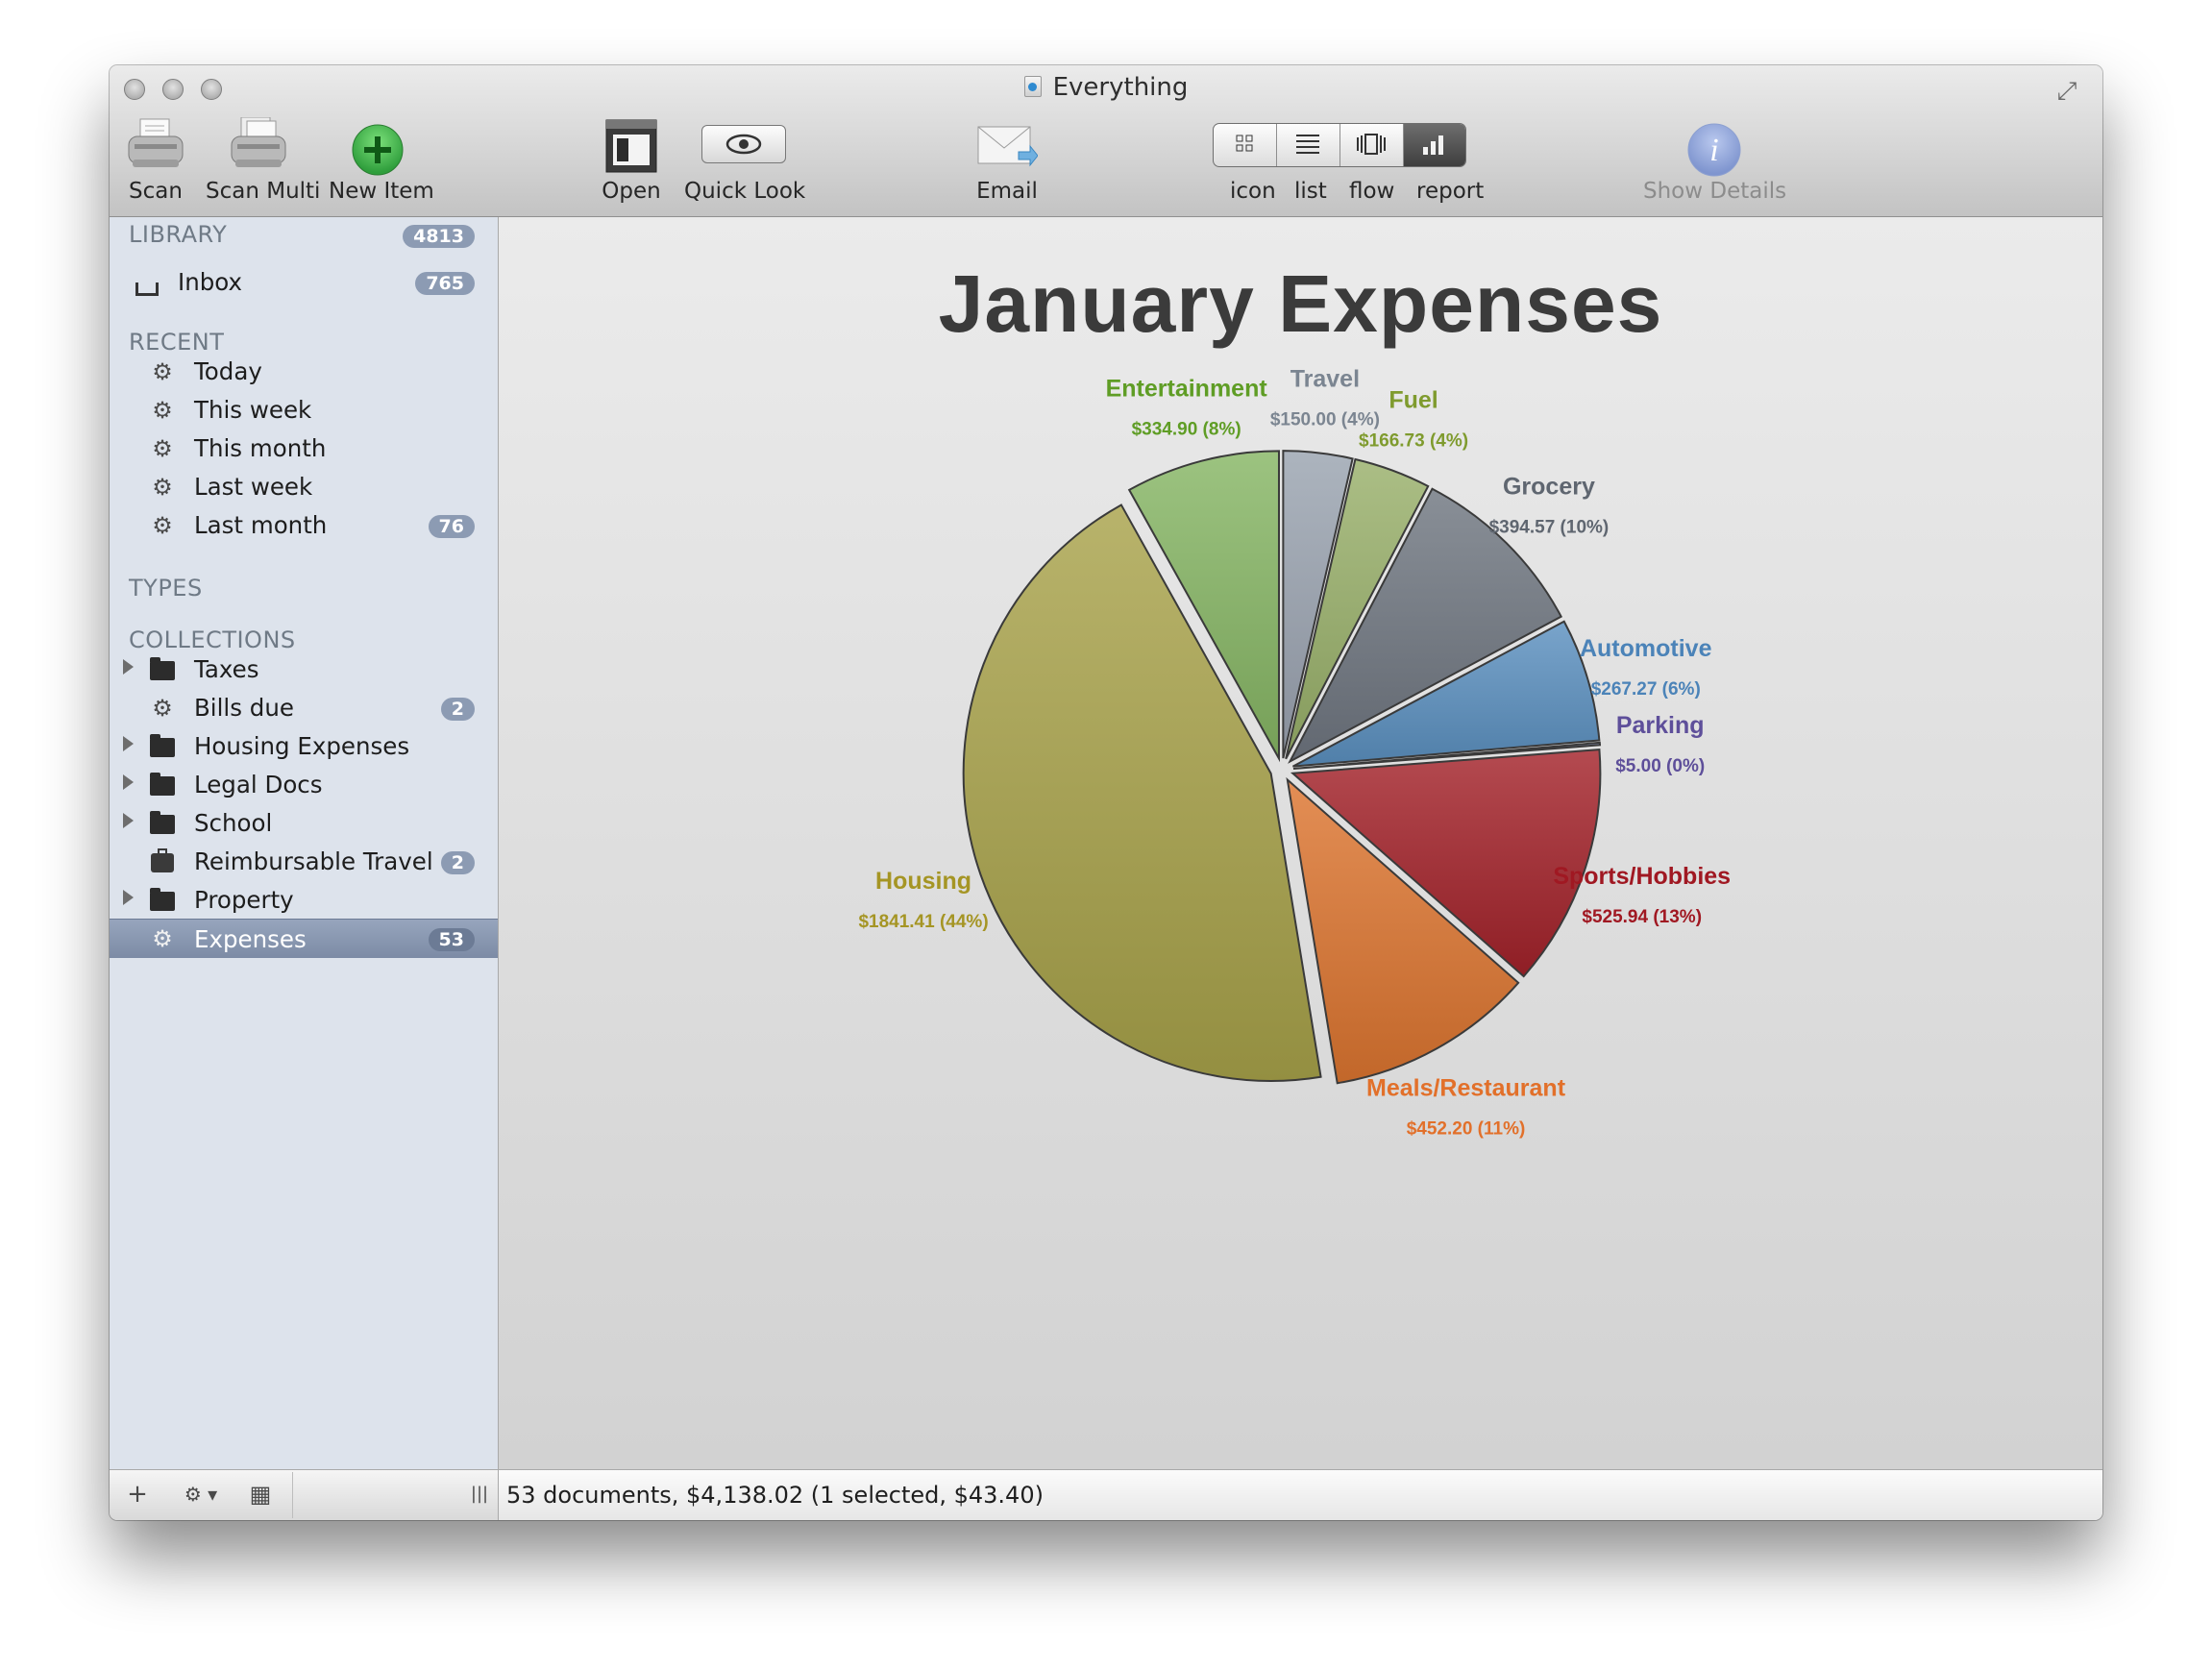 Image resolution: width=2212 pixels, height=1670 pixels. Describe the element at coordinates (304, 746) in the screenshot. I see `sidebar-item-housing-expenses: Housing Expenses` at that location.